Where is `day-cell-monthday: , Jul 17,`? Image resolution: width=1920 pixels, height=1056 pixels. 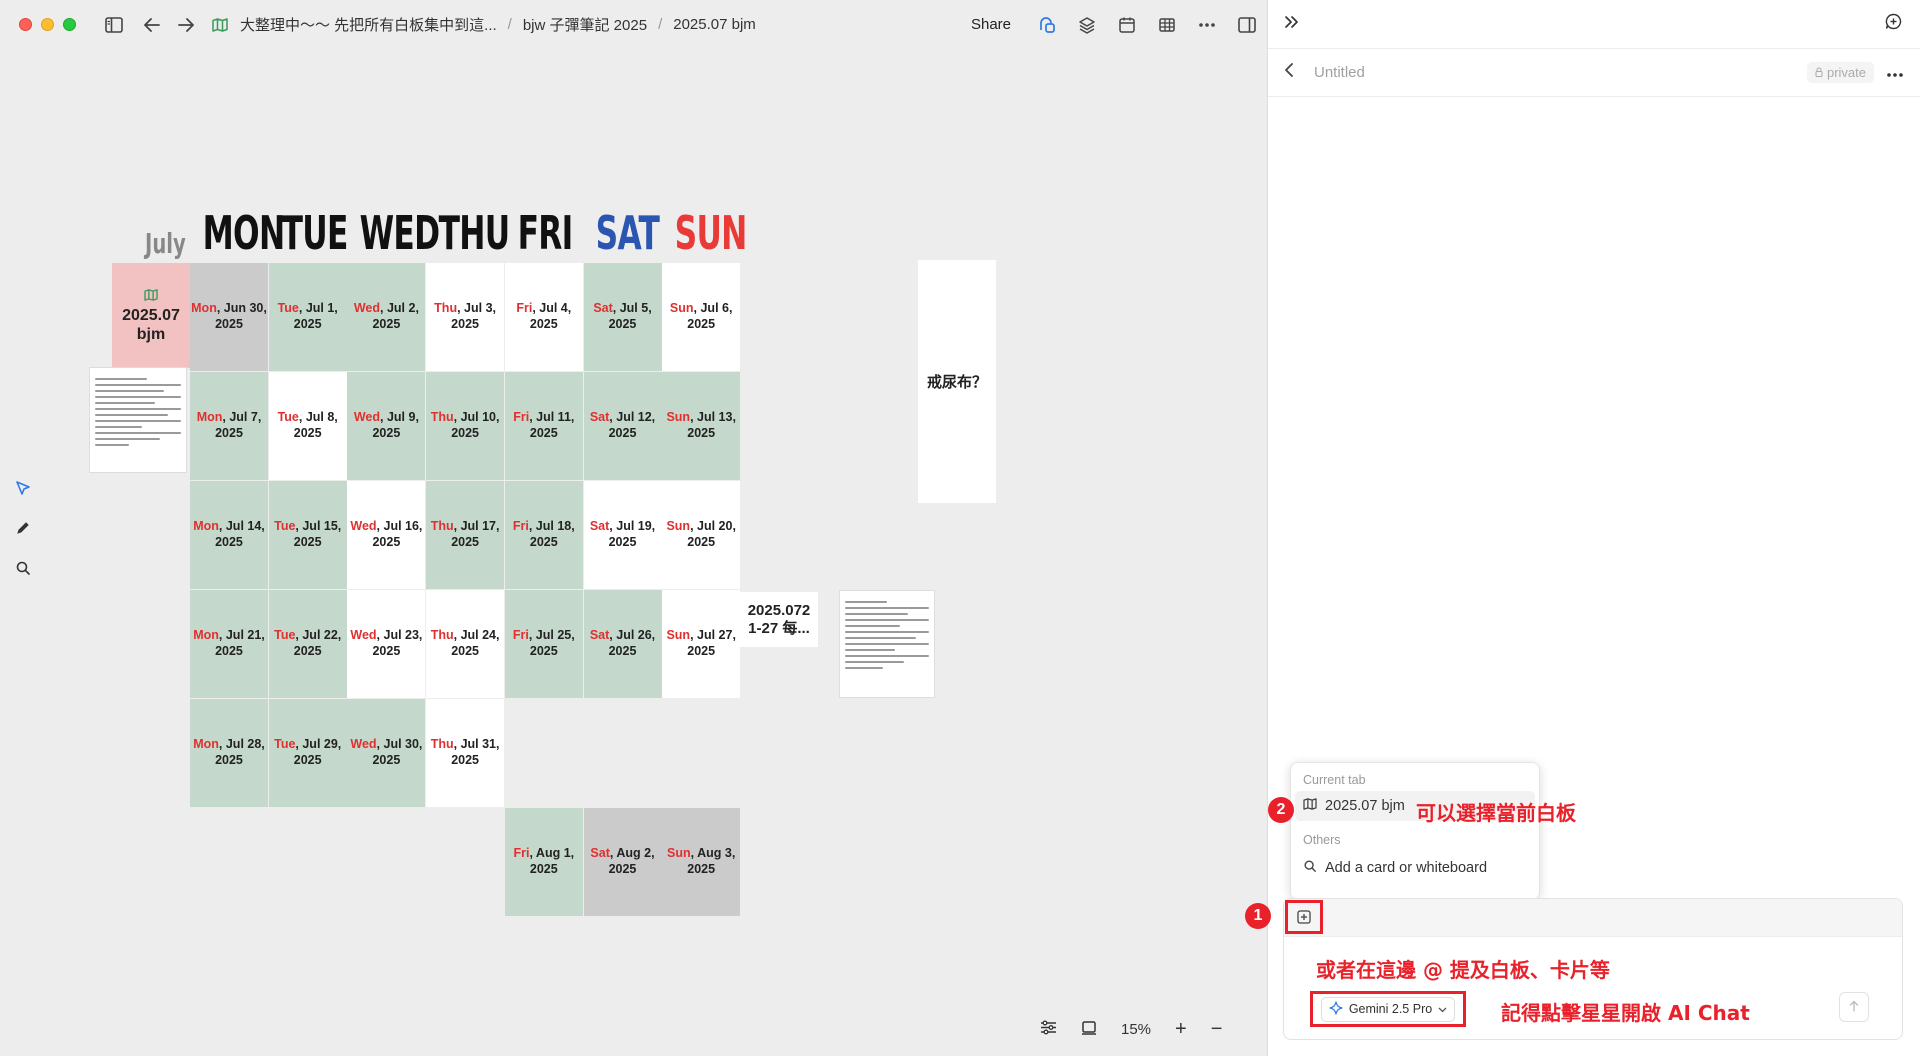 day-cell-monthday: , Jul 17, is located at coordinates (476, 526).